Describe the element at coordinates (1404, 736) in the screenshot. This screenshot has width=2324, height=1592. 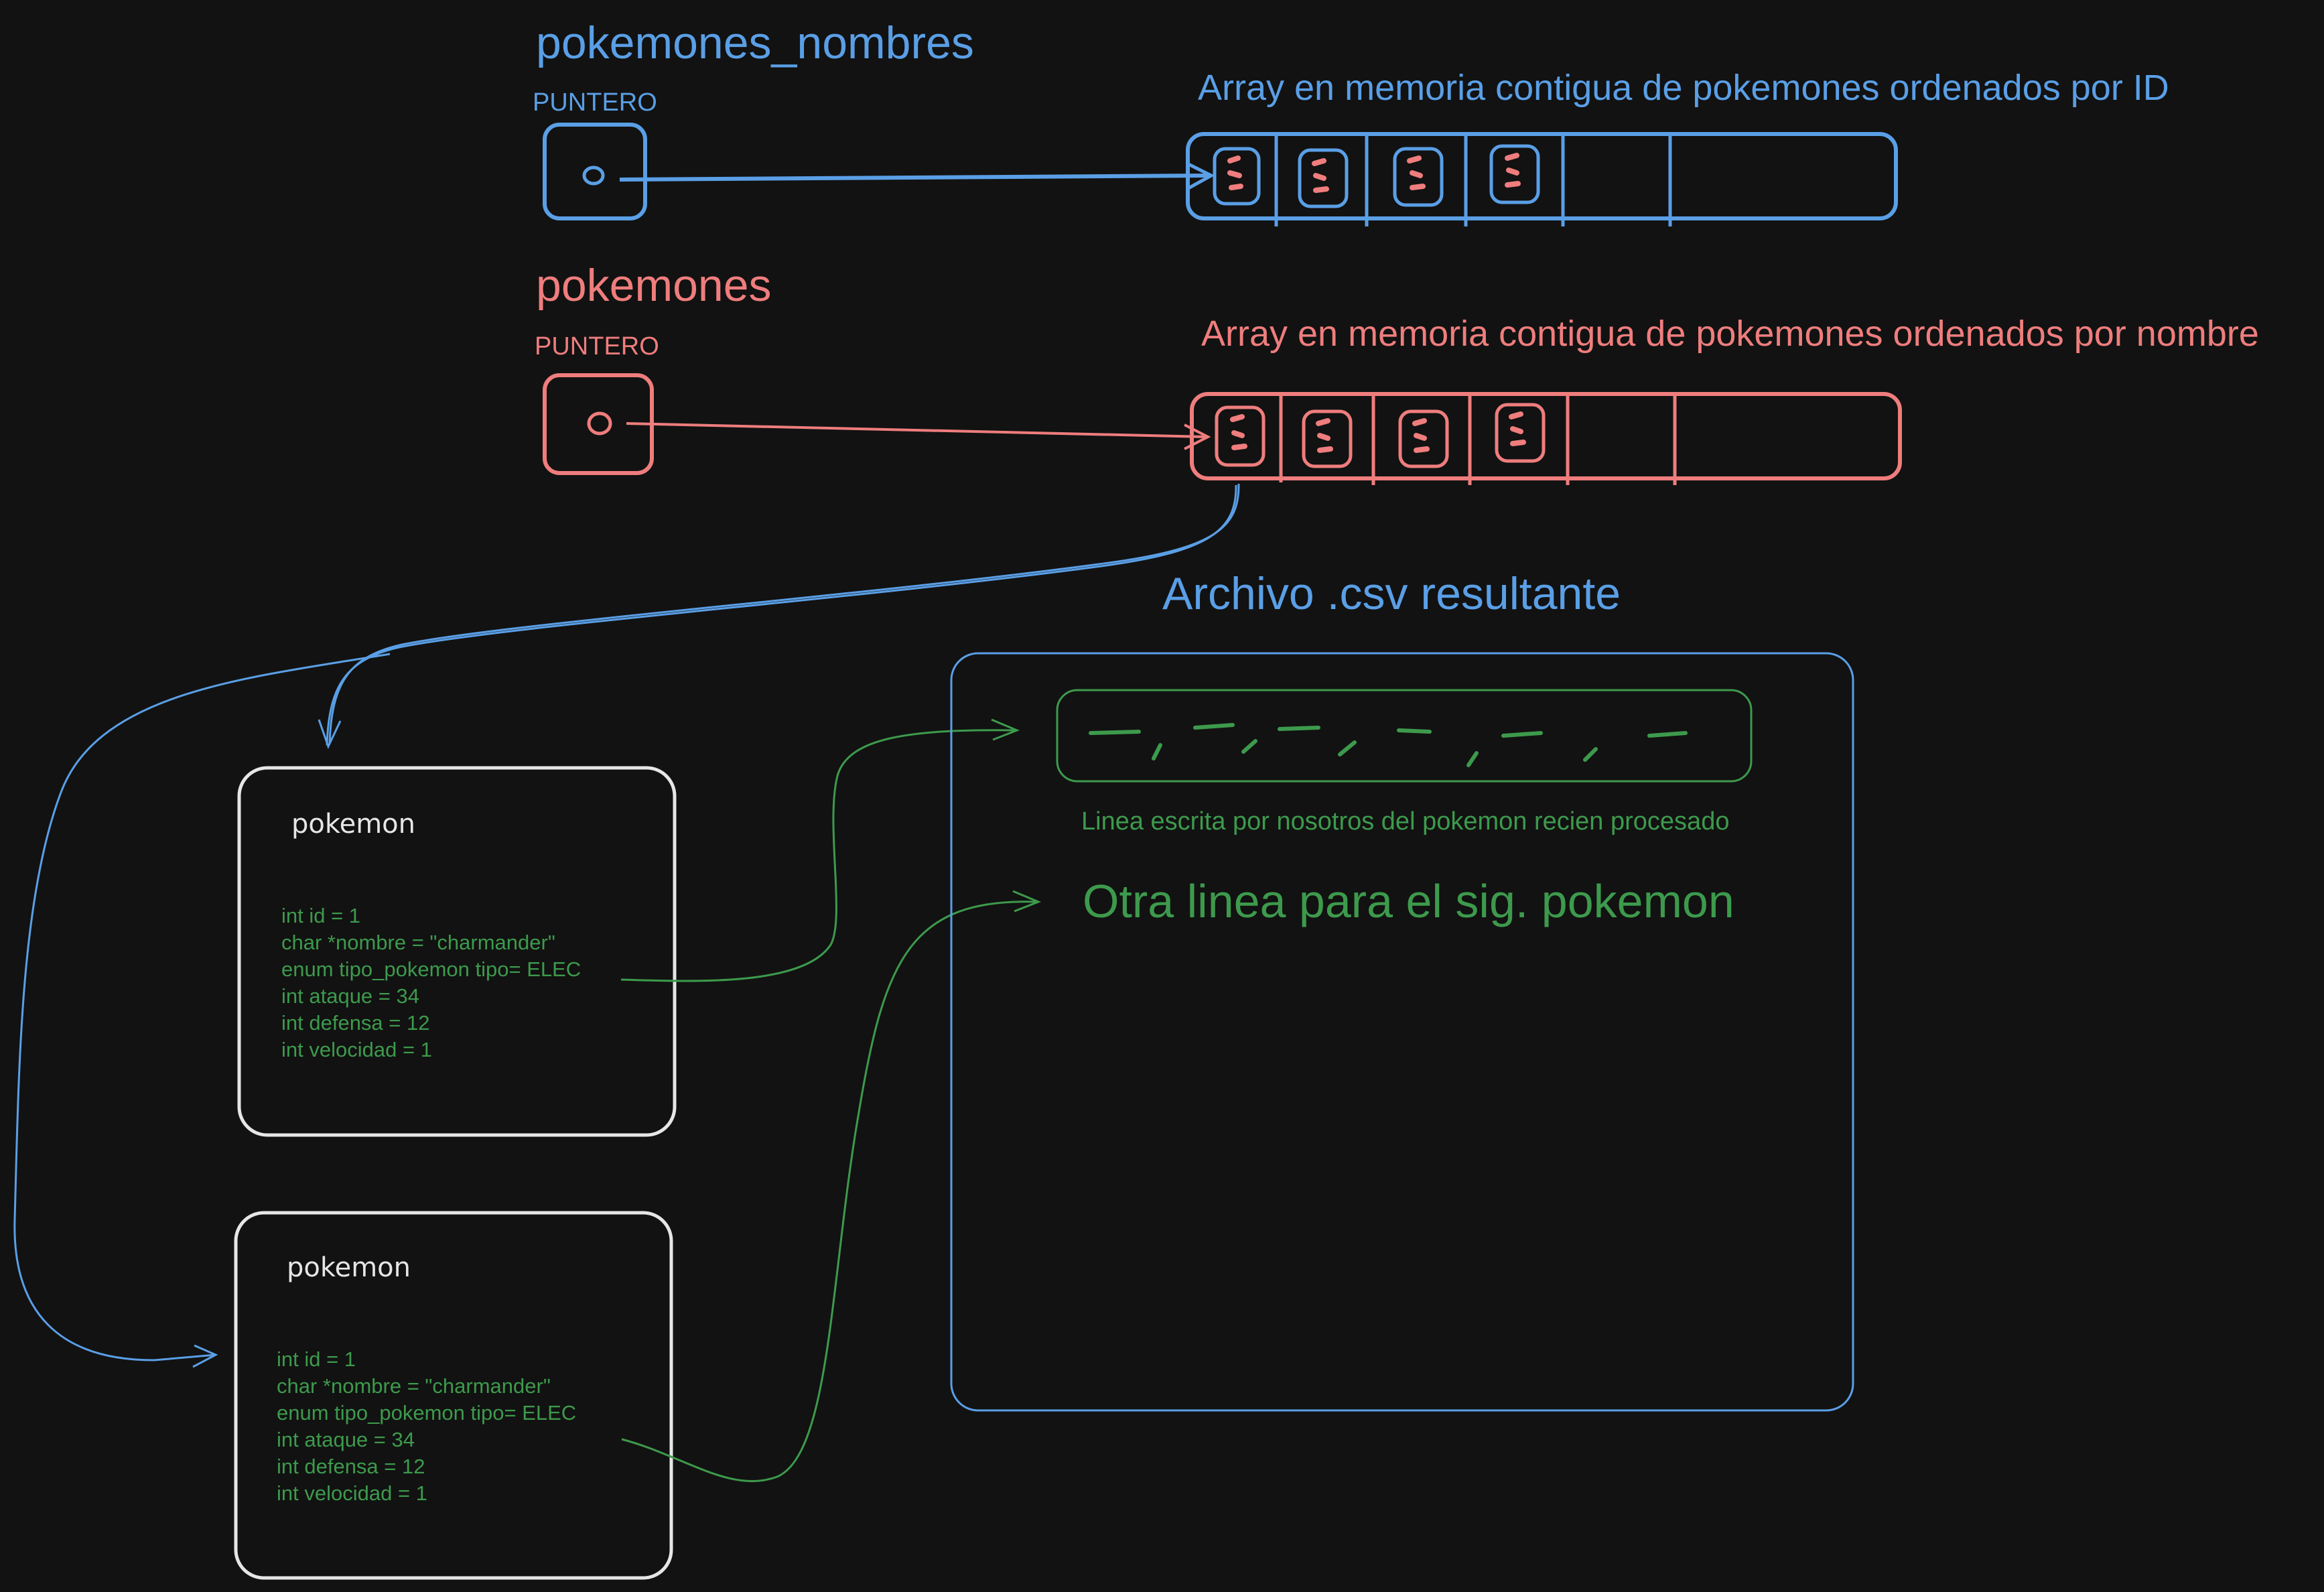
I see `csv-record-line` at that location.